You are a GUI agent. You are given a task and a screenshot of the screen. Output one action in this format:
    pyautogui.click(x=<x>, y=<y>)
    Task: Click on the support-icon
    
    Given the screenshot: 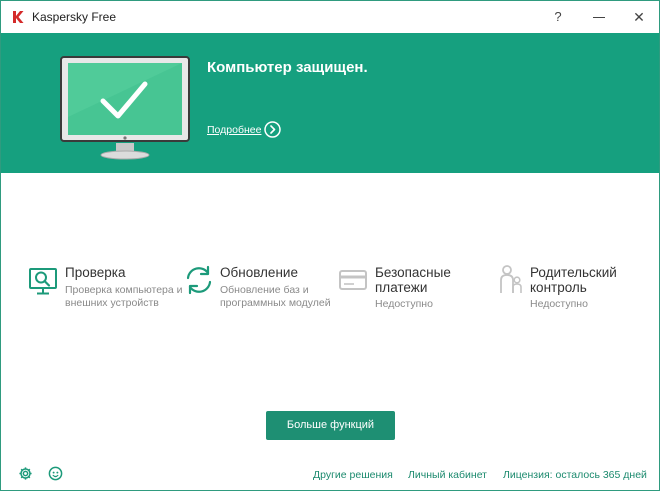 What is the action you would take?
    pyautogui.click(x=55, y=473)
    